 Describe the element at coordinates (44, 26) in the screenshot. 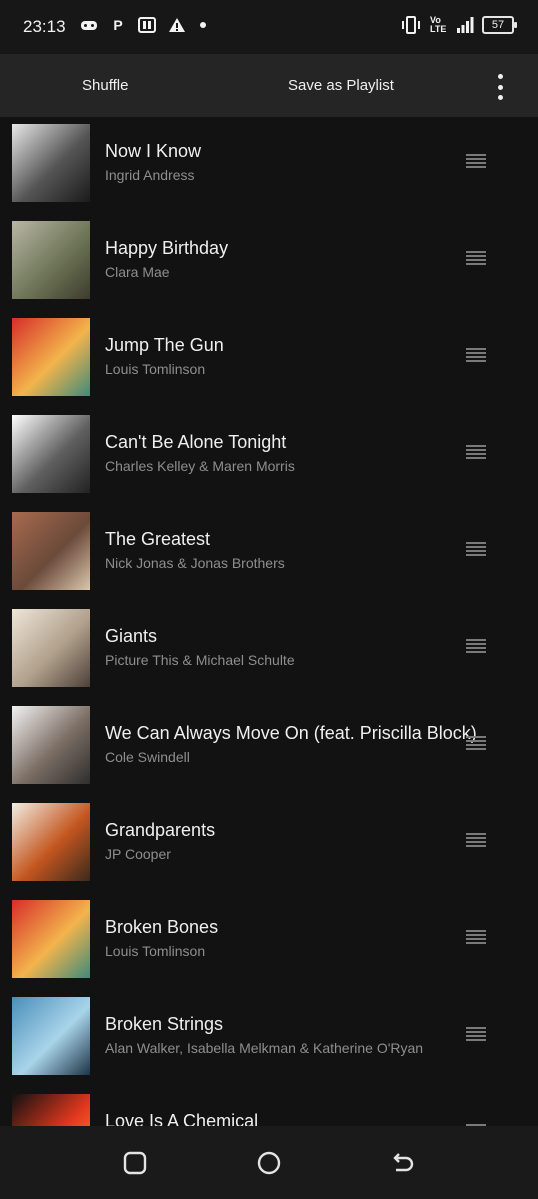

I see `status-time: 23:13` at that location.